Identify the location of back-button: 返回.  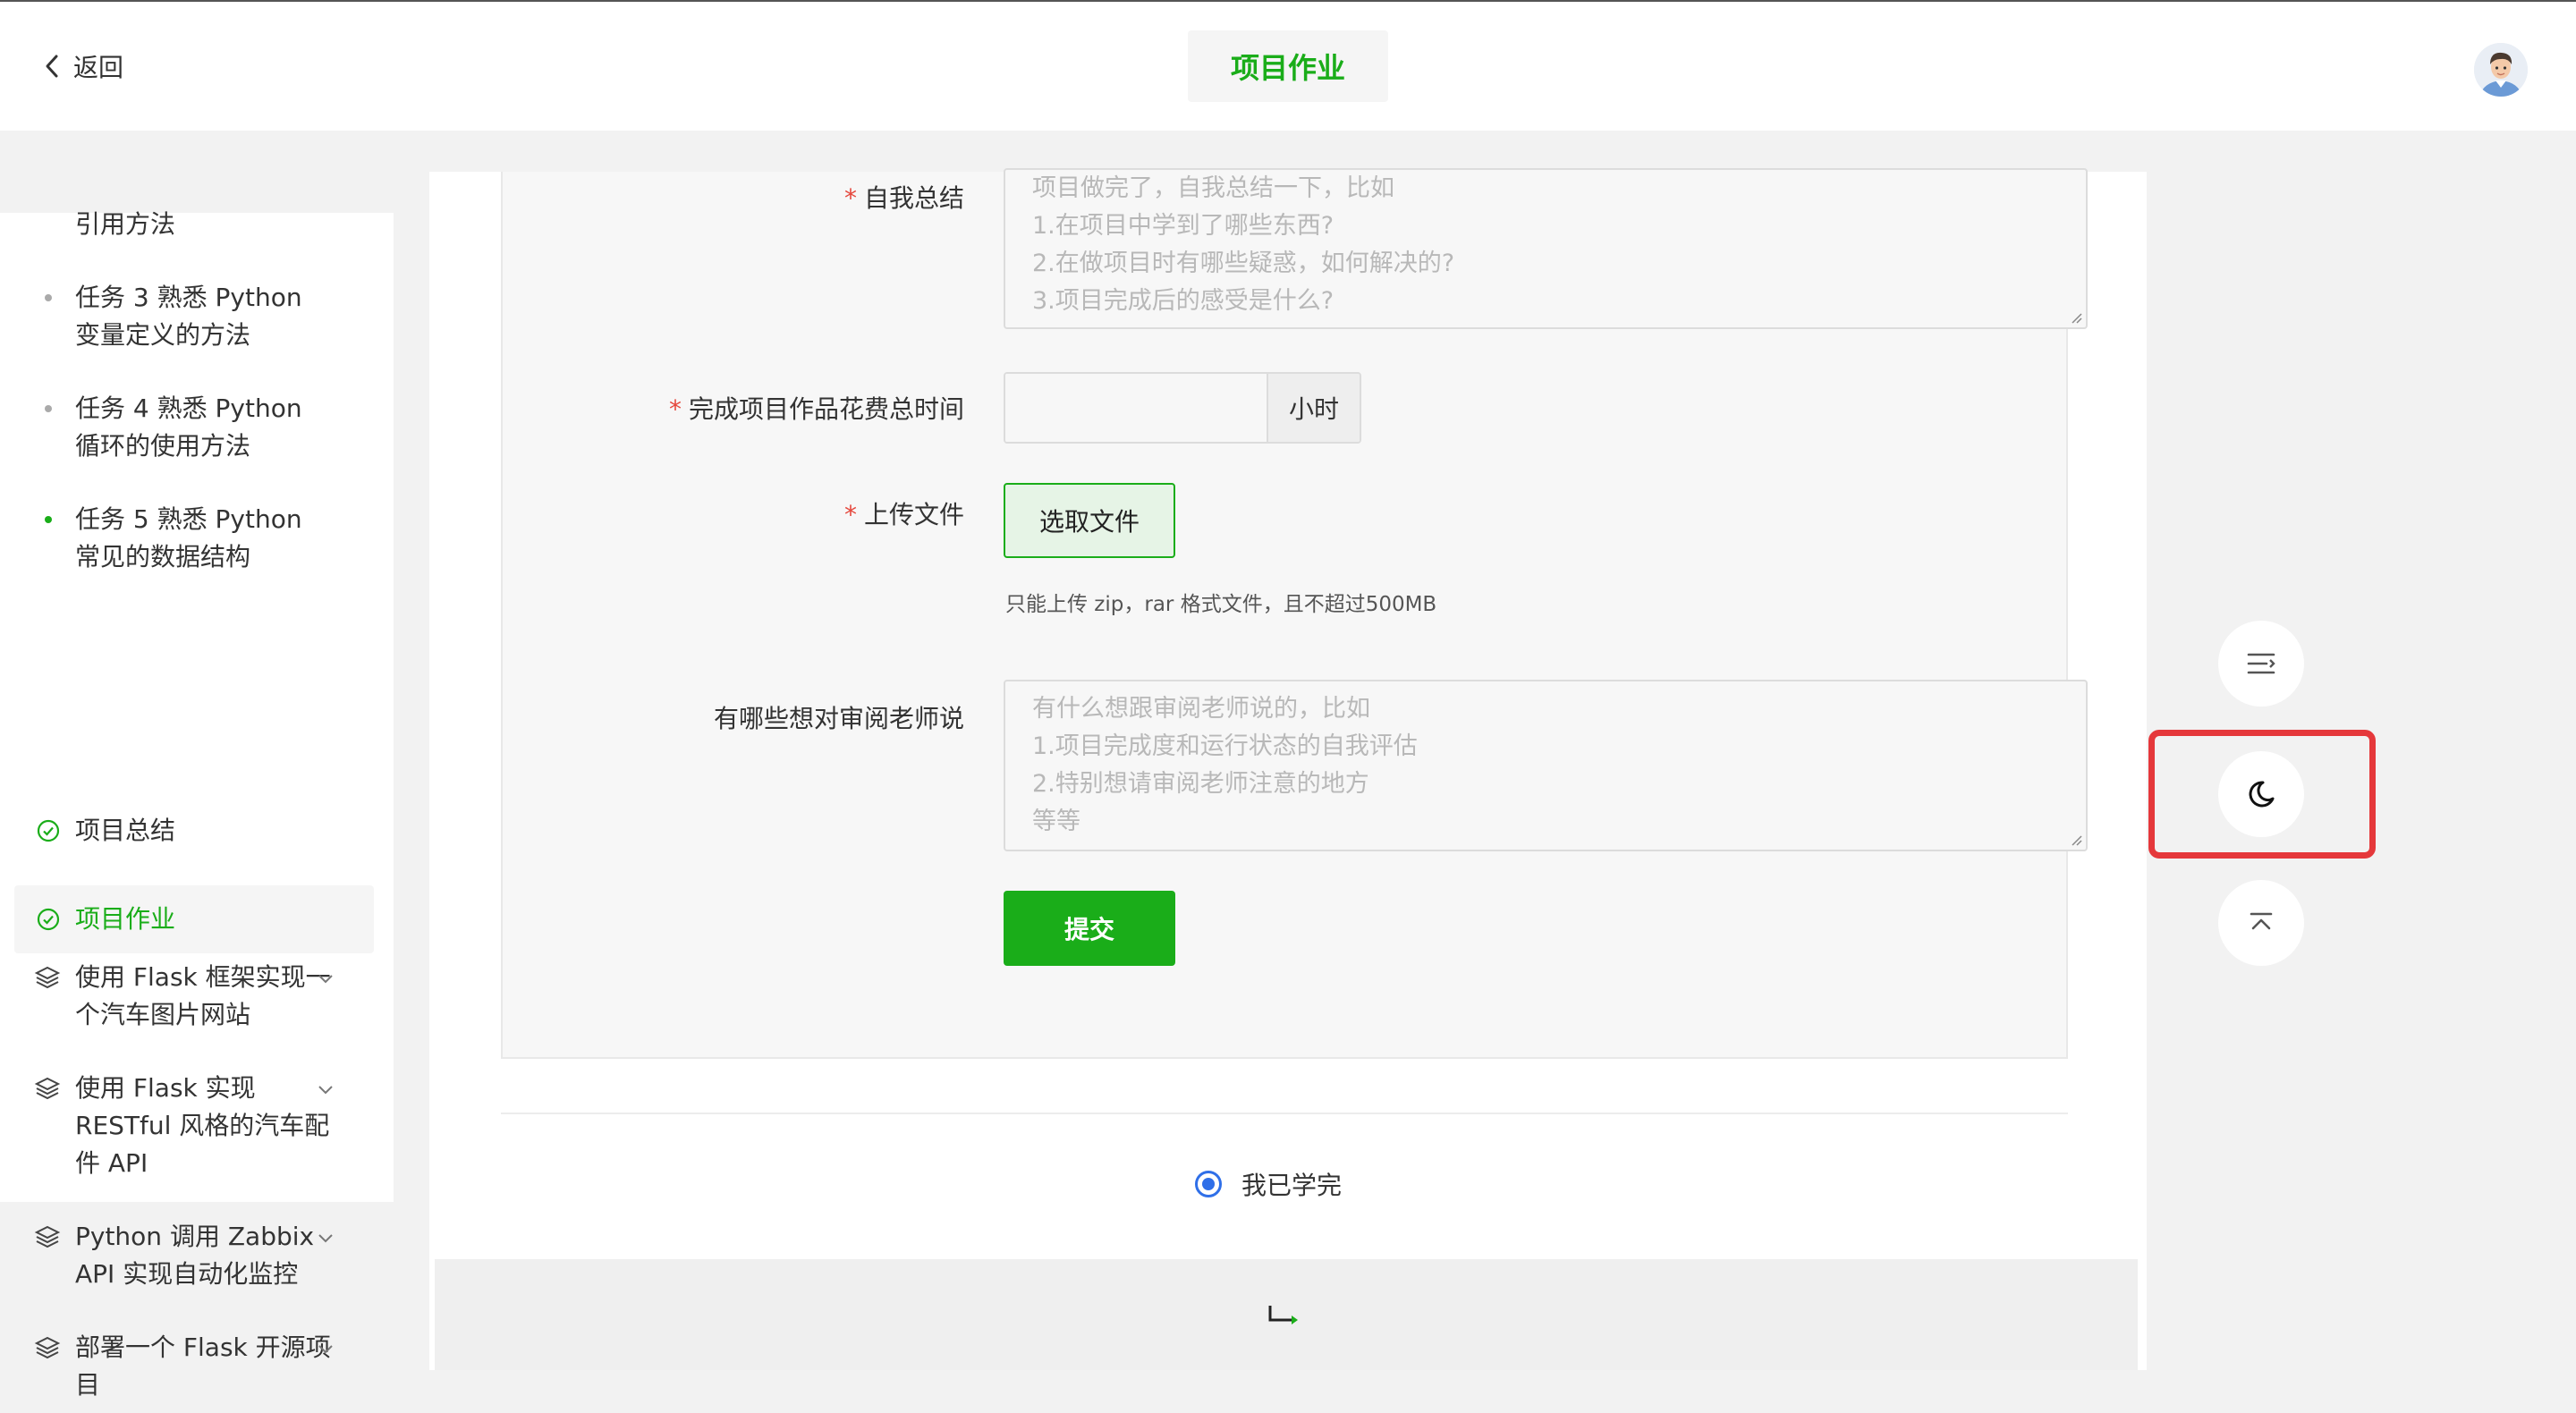
(81, 66).